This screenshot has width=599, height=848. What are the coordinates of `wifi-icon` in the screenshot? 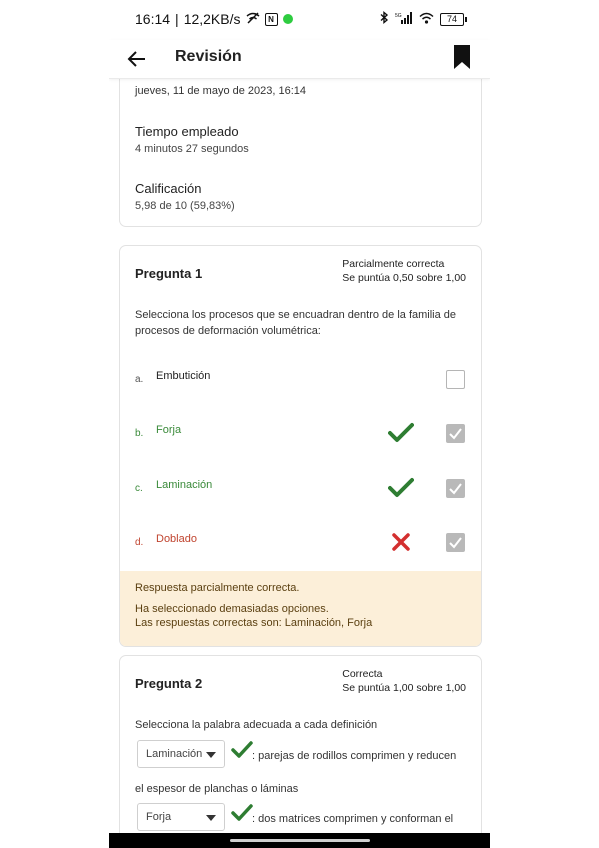 It's located at (426, 19).